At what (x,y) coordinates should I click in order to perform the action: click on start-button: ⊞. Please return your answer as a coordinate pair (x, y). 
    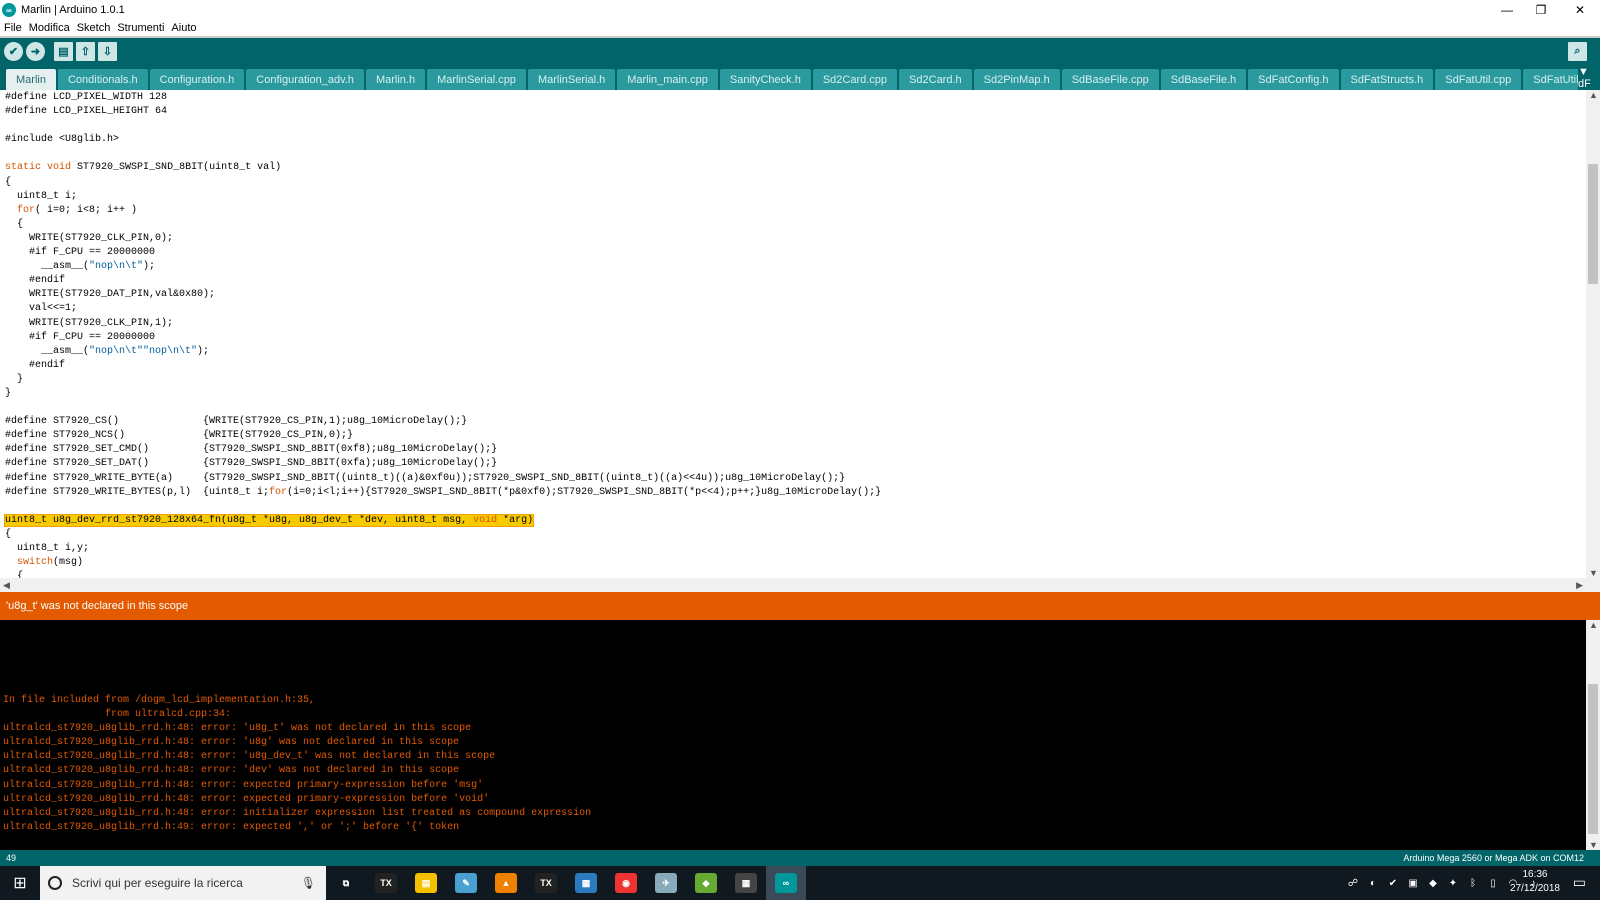
    Looking at the image, I should click on (20, 883).